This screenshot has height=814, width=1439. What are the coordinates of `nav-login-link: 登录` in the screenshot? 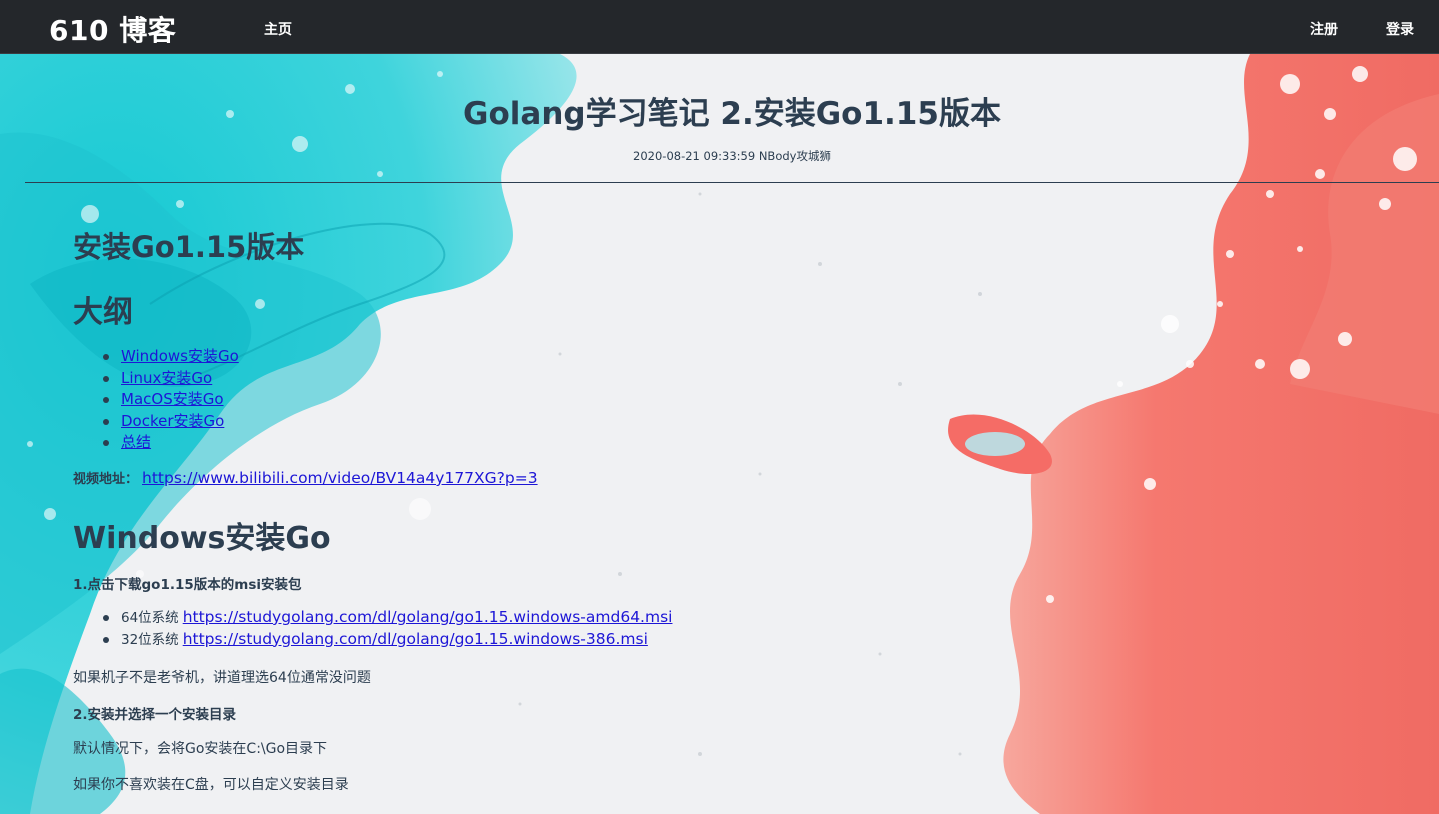 It's located at (1400, 29).